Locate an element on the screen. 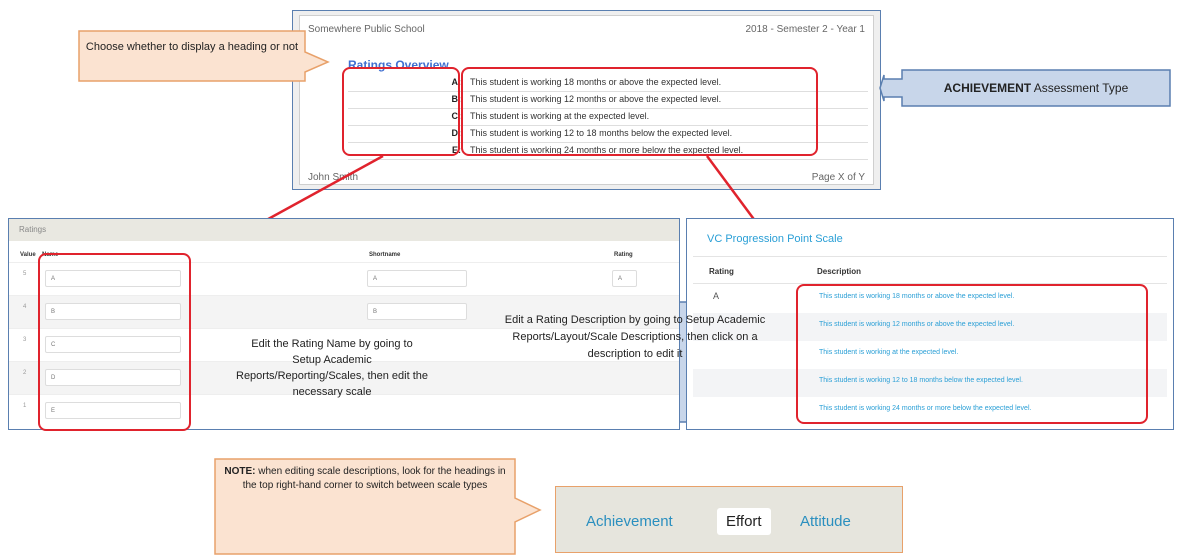  col-header-shortname: Shortname is located at coordinates (385, 255).